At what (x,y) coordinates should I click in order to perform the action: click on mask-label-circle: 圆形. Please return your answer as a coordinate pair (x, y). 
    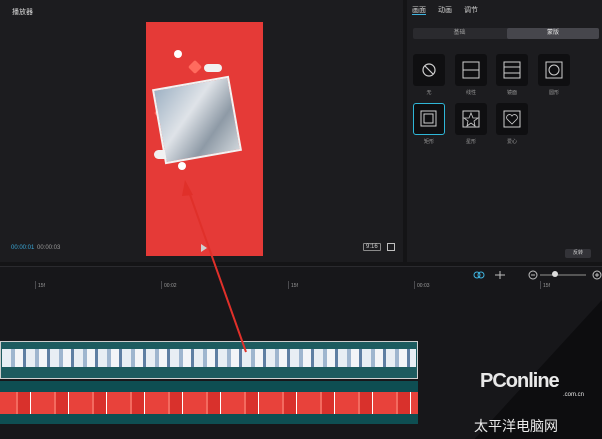
    Looking at the image, I should click on (553, 93).